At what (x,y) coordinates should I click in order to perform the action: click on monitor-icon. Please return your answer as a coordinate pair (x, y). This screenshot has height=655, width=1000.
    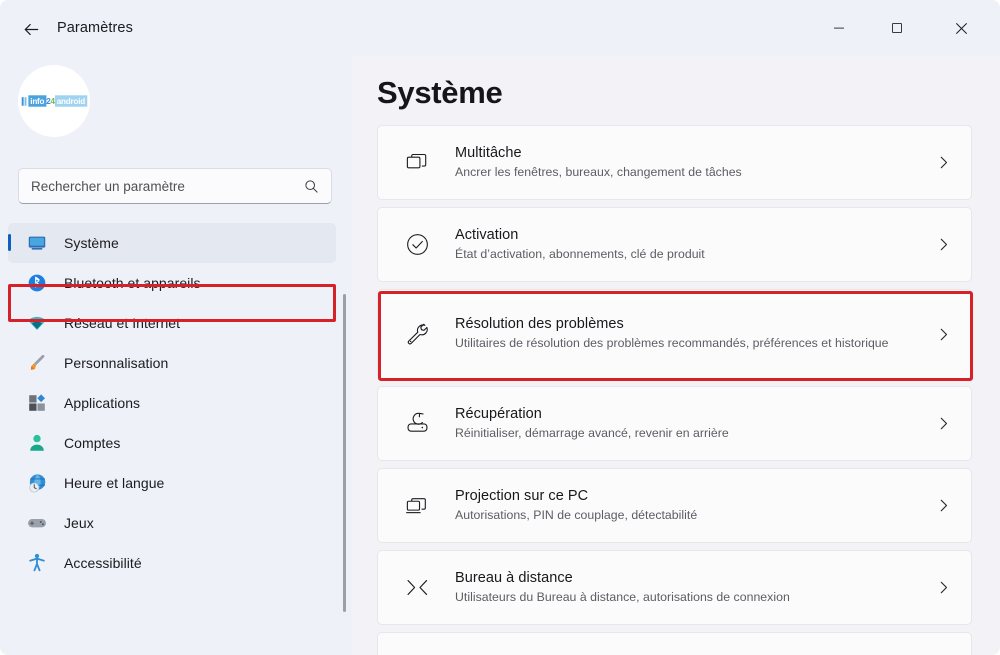
    Looking at the image, I should click on (37, 243).